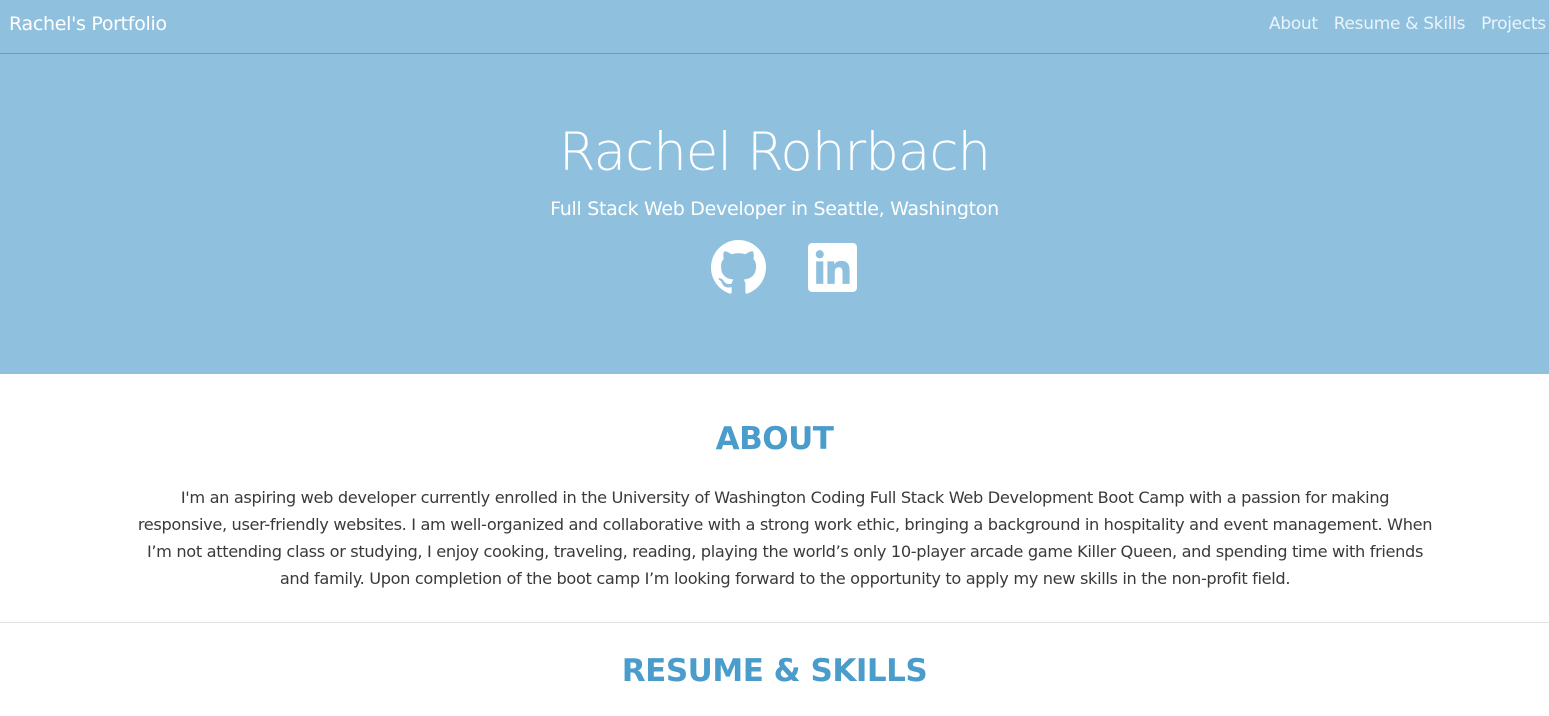 The width and height of the screenshot is (1549, 716). Describe the element at coordinates (1513, 24) in the screenshot. I see `nav-link-projects: Projects` at that location.